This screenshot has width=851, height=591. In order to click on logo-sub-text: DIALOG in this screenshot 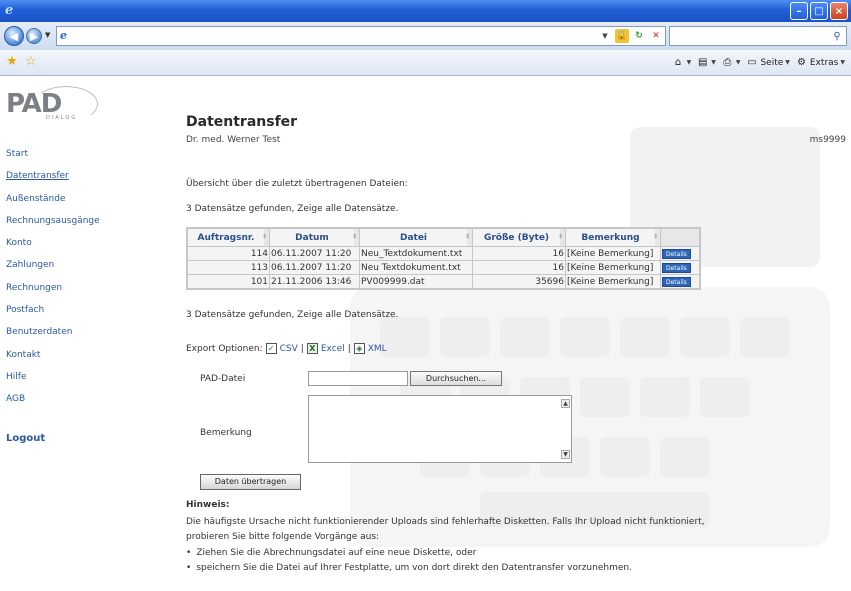, I will do `click(62, 118)`.